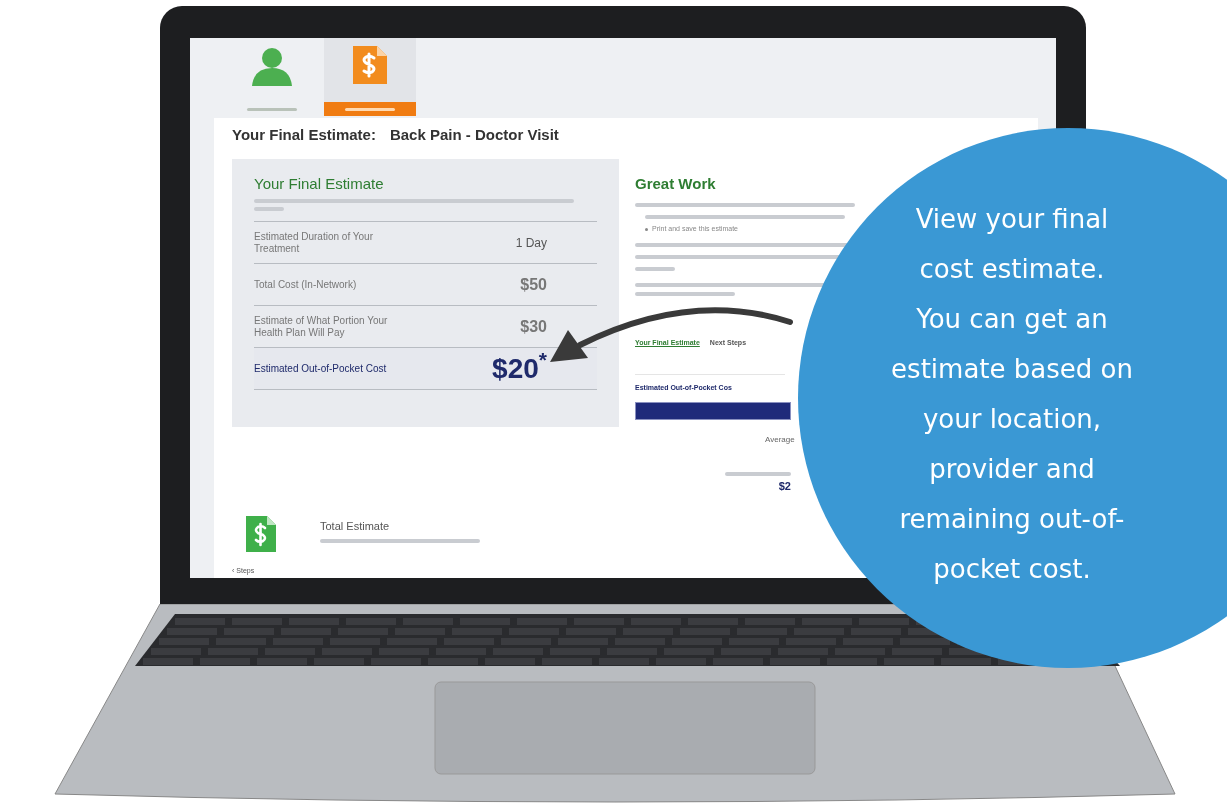 Image resolution: width=1227 pixels, height=812 pixels. I want to click on card-title: Your Final Estimate, so click(319, 183).